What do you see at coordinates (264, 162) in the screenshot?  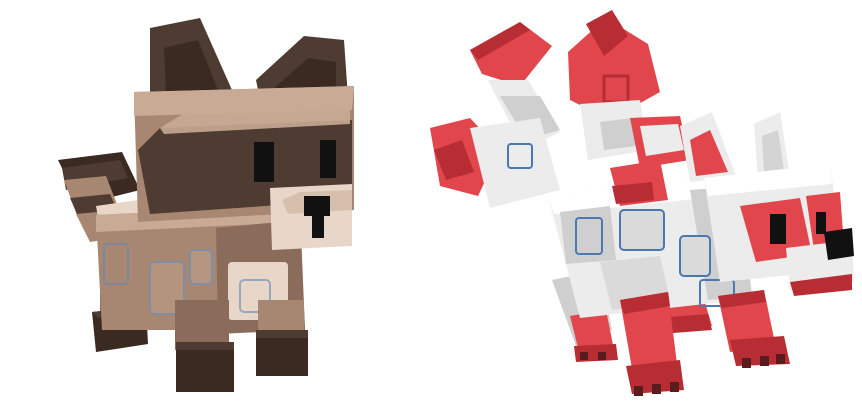 I see `raccoon-left-eye` at bounding box center [264, 162].